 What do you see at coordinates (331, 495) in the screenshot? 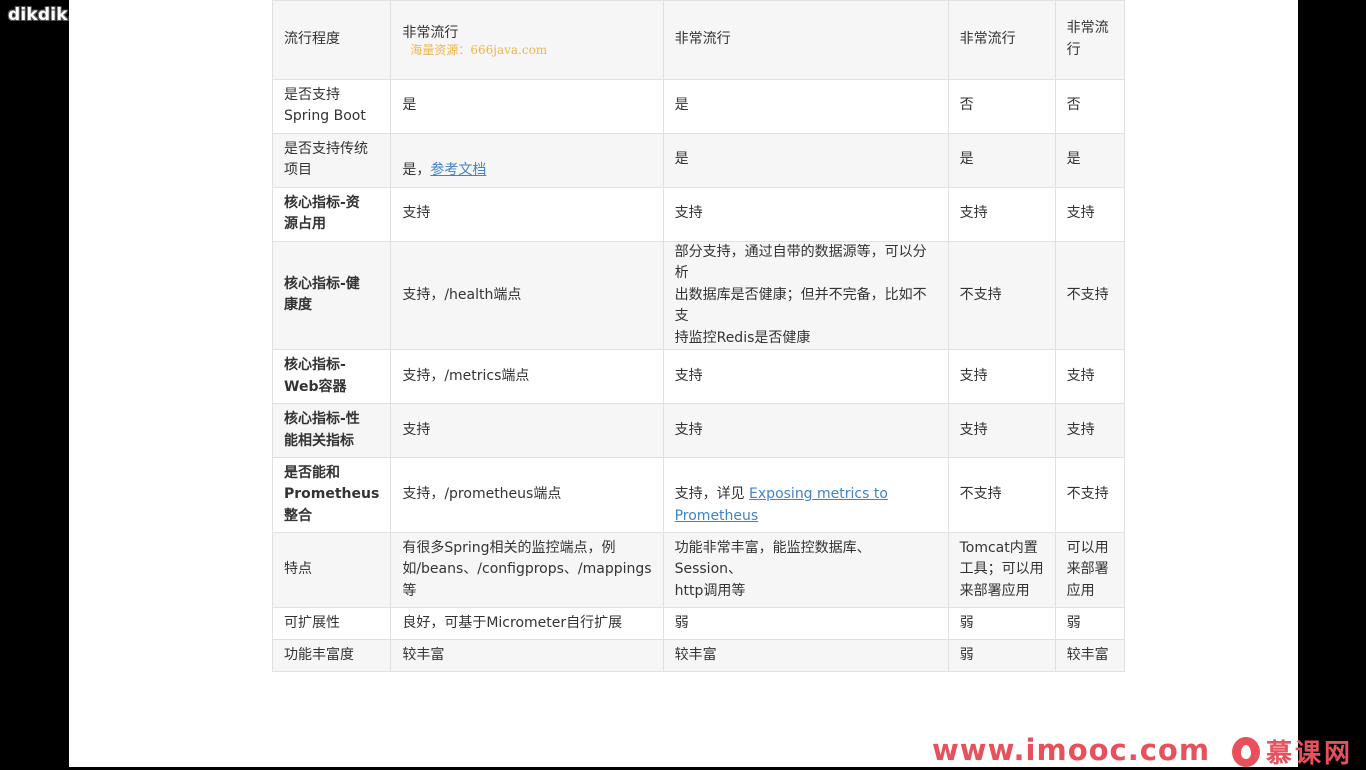
I see `table-cell: 是否能和 Prometheus 整合` at bounding box center [331, 495].